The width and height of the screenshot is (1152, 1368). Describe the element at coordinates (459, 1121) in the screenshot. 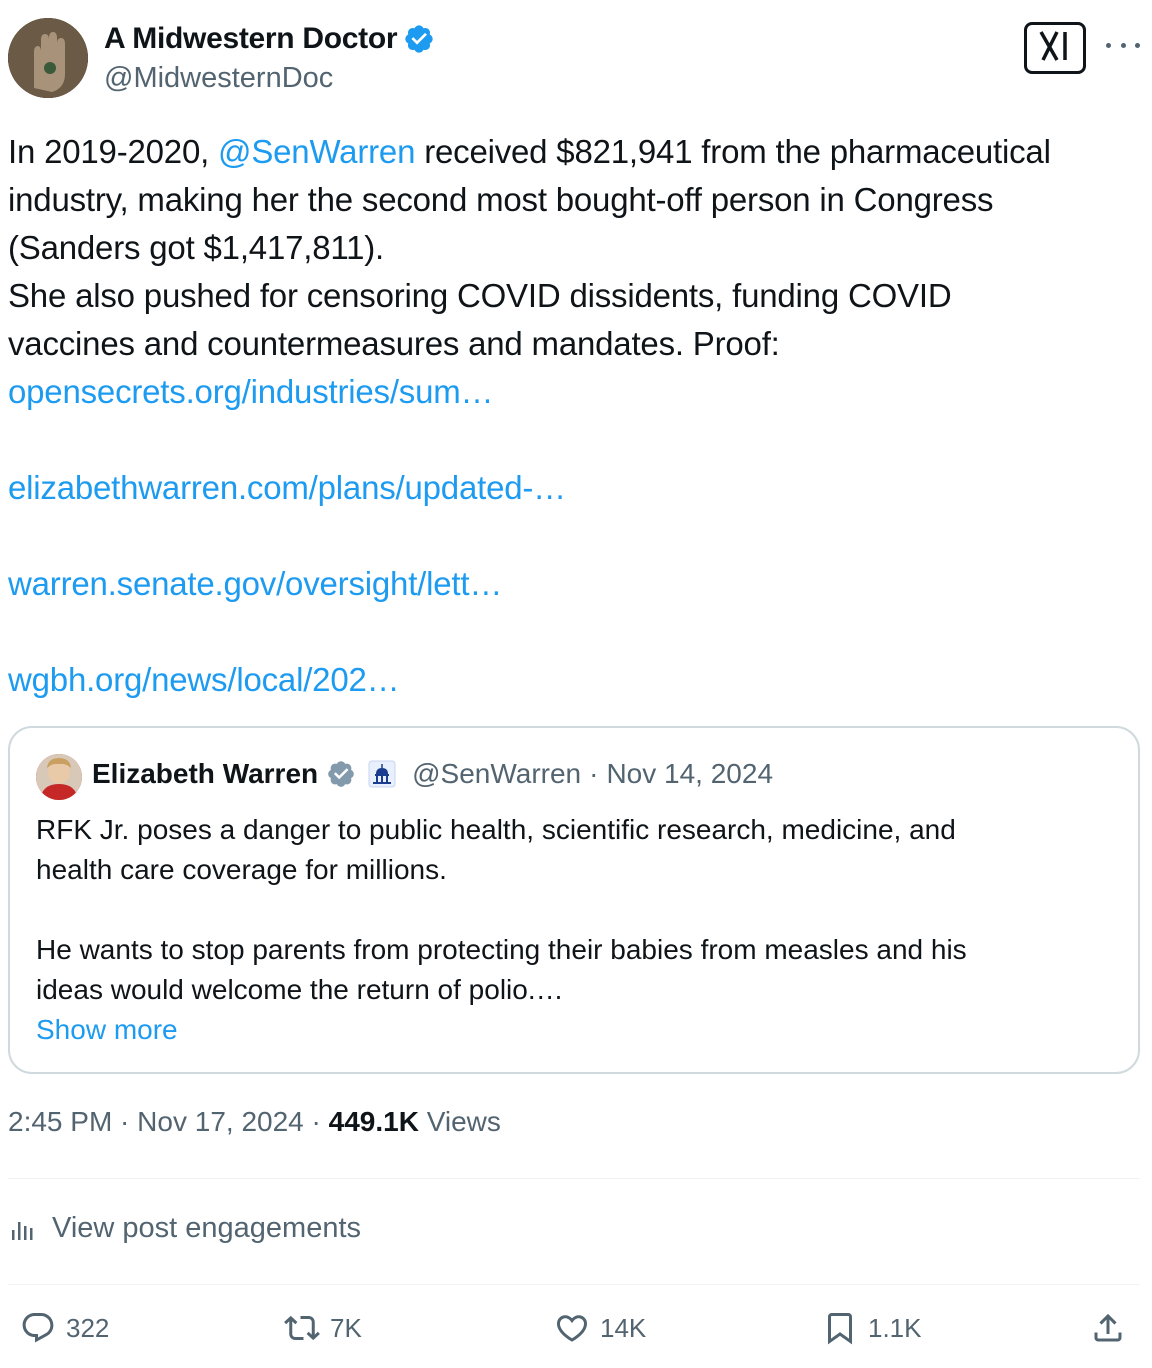

I see `views-label: Views` at that location.